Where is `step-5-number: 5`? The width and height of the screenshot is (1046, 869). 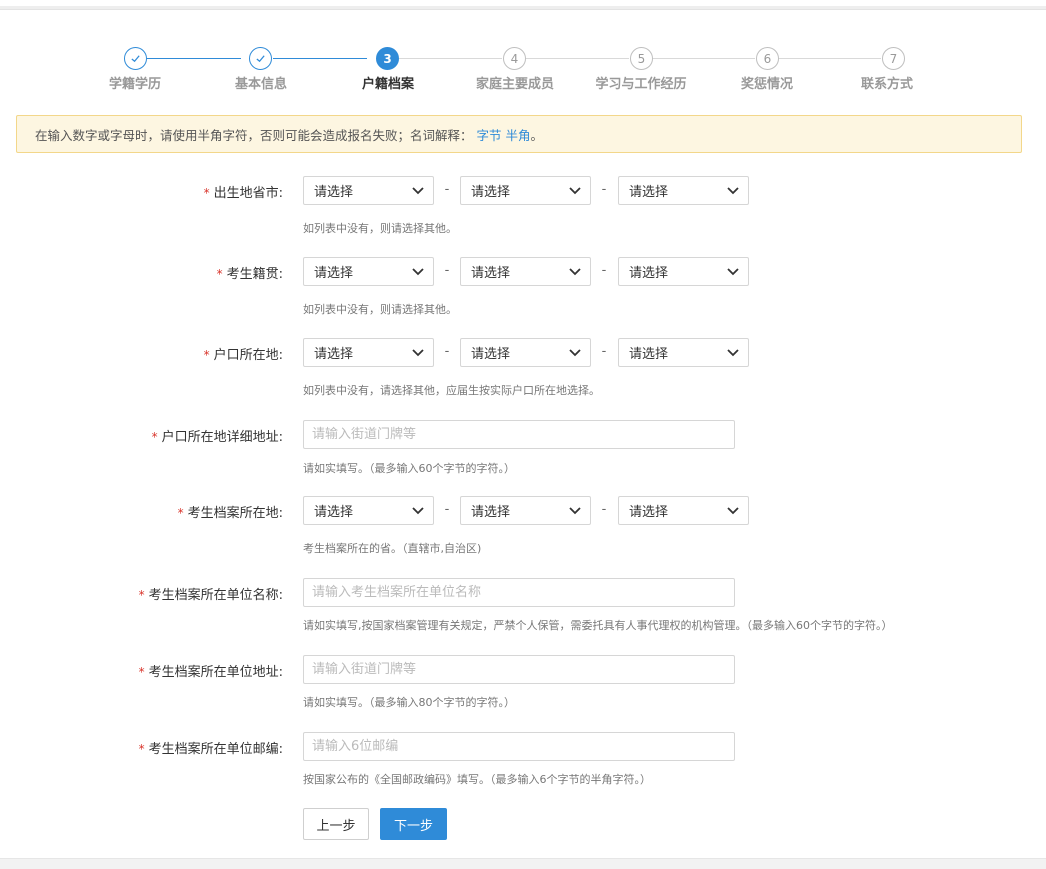
step-5-number: 5 is located at coordinates (641, 58).